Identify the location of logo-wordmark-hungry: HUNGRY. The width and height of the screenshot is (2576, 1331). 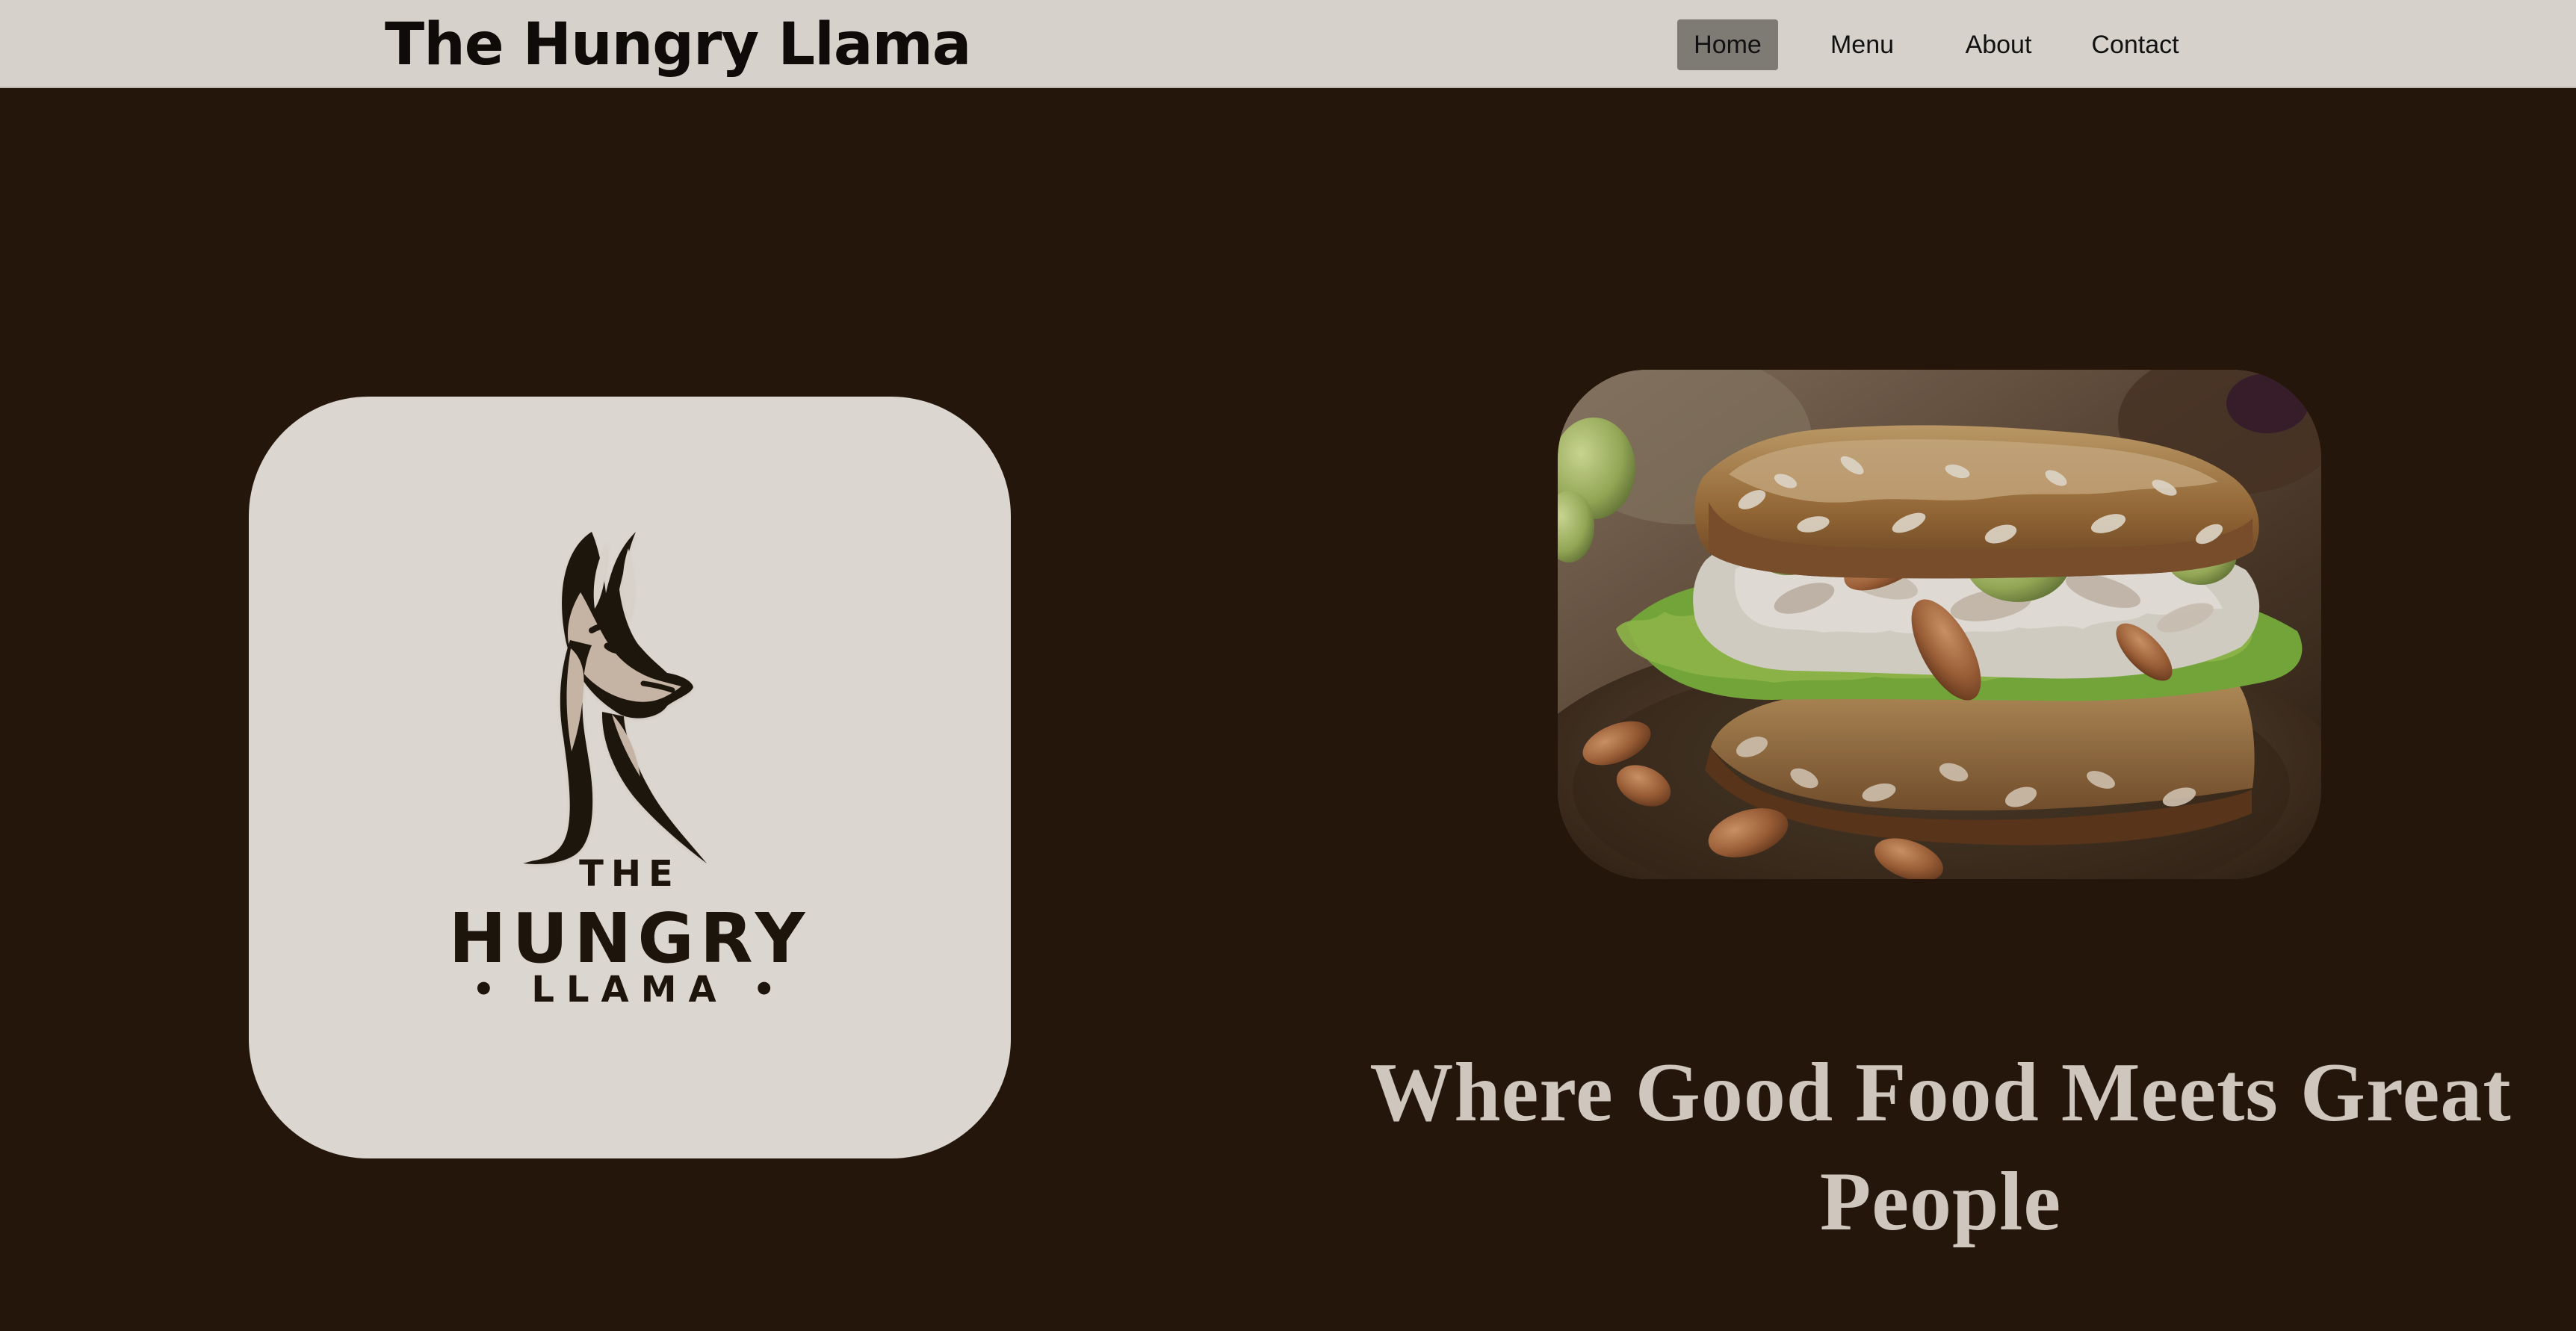
(629, 938).